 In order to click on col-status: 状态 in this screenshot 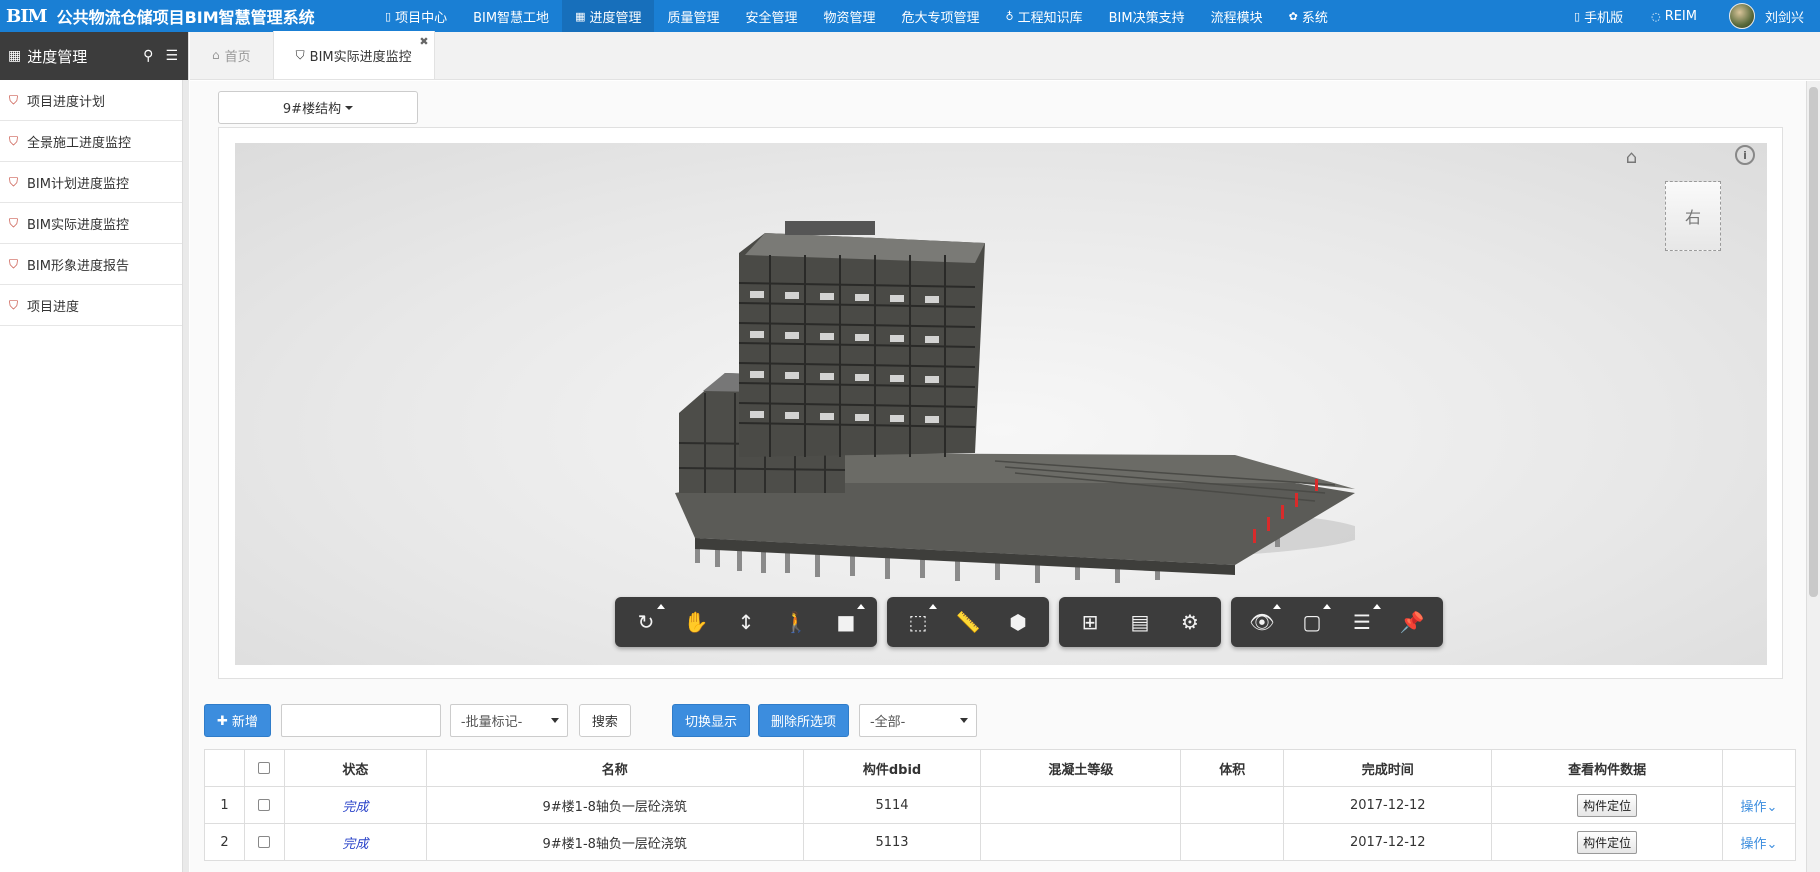, I will do `click(355, 768)`.